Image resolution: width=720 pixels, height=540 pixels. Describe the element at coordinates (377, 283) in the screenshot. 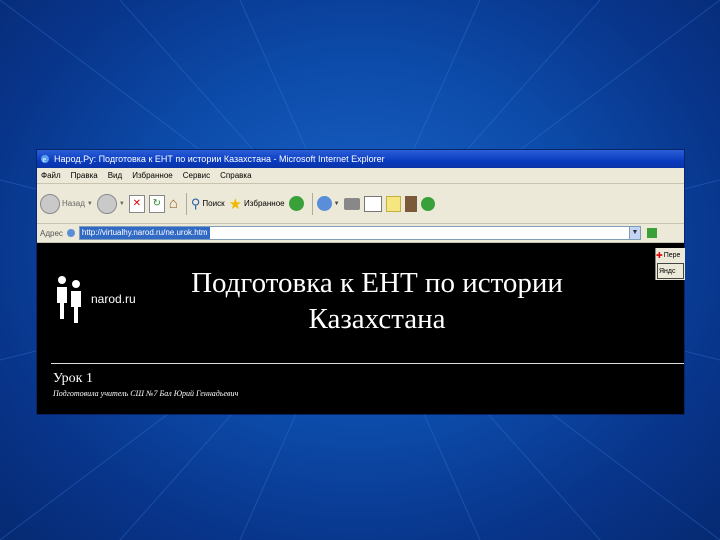

I see `heading-line-1: Подготовка к ЕНТ по истории` at that location.